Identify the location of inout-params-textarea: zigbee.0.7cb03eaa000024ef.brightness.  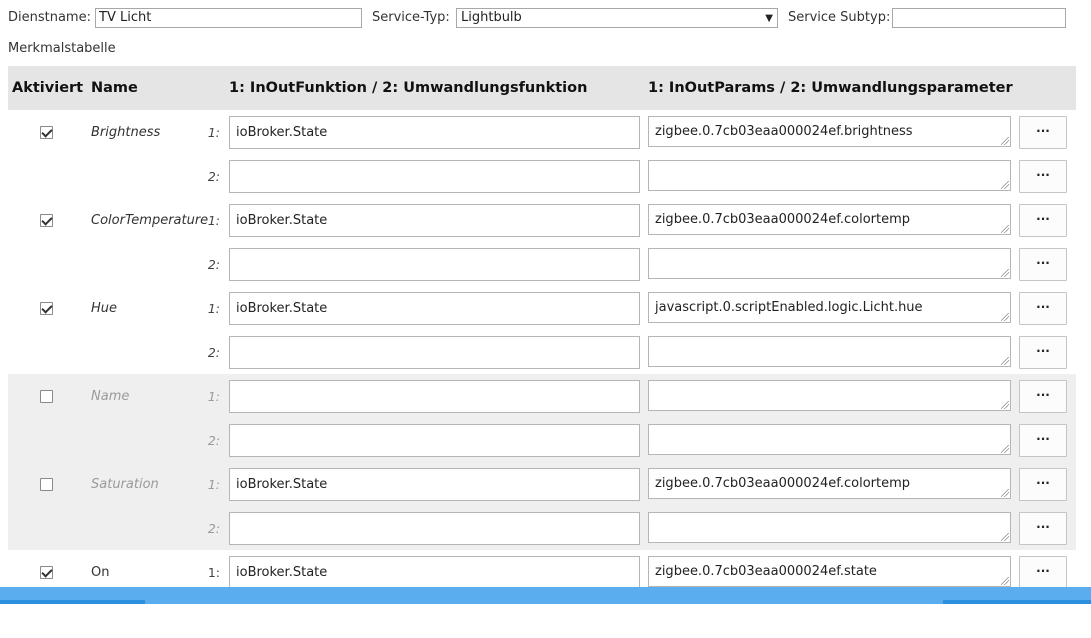
(829, 131).